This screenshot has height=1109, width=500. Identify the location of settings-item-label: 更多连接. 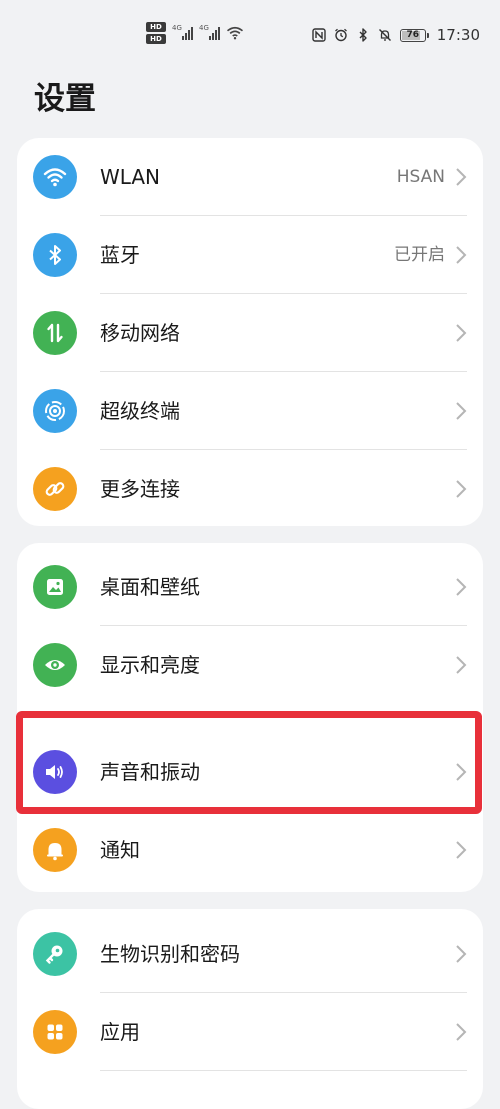
(140, 489).